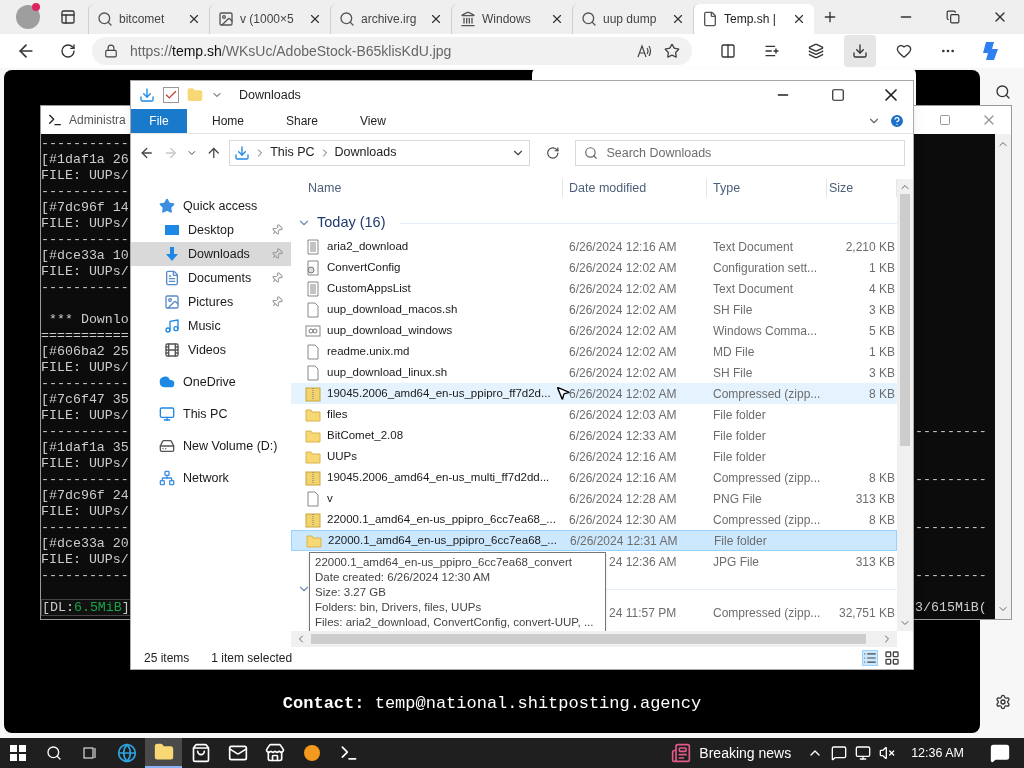 This screenshot has height=768, width=1024. I want to click on address-bar: https://temp.sh/WKsUc/AdobeStock-B65klisKdU.jpg, so click(392, 51).